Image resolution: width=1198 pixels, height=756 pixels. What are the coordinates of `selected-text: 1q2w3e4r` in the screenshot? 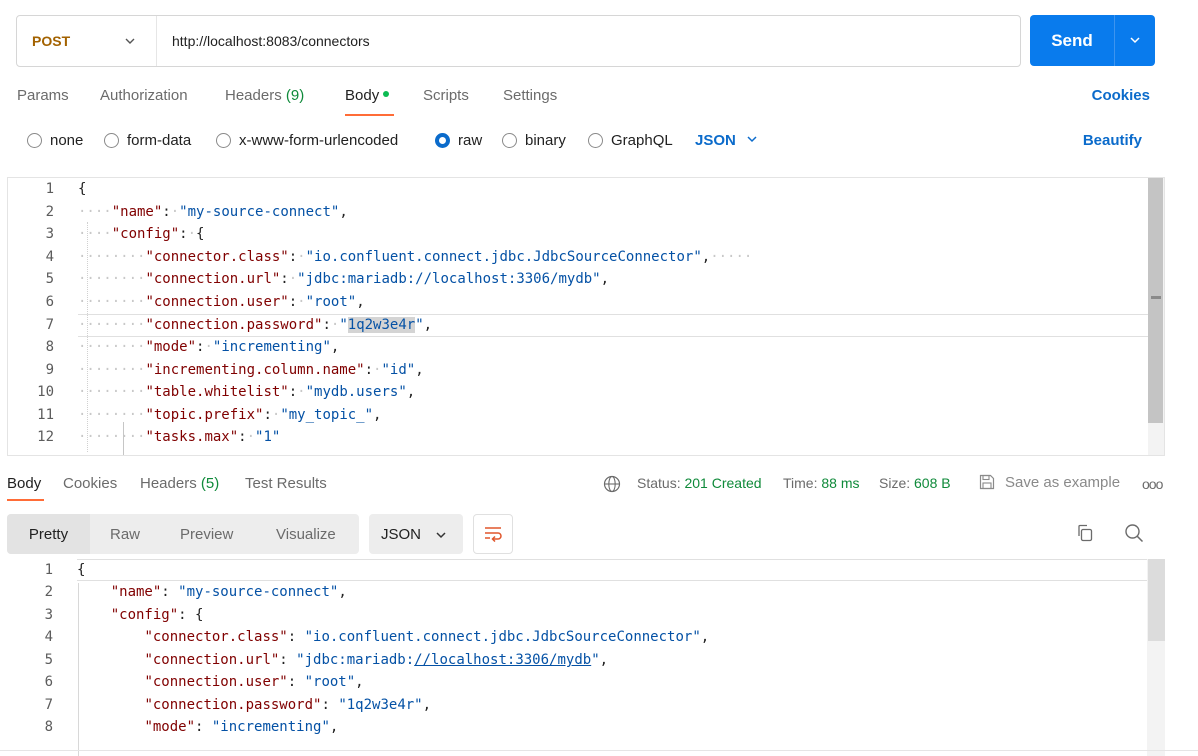 It's located at (381, 325).